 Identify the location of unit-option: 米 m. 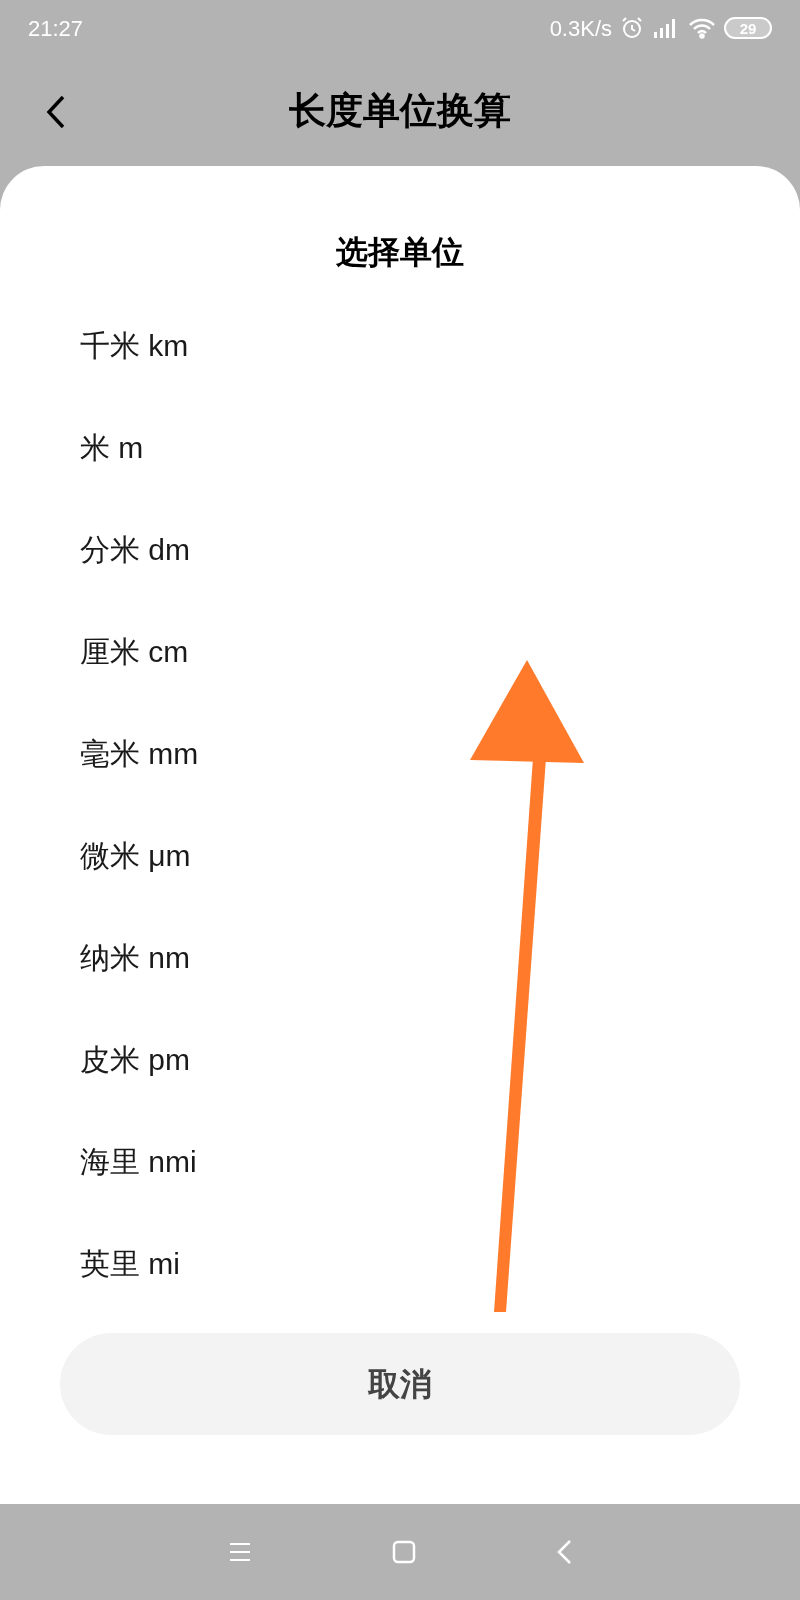
(400, 447).